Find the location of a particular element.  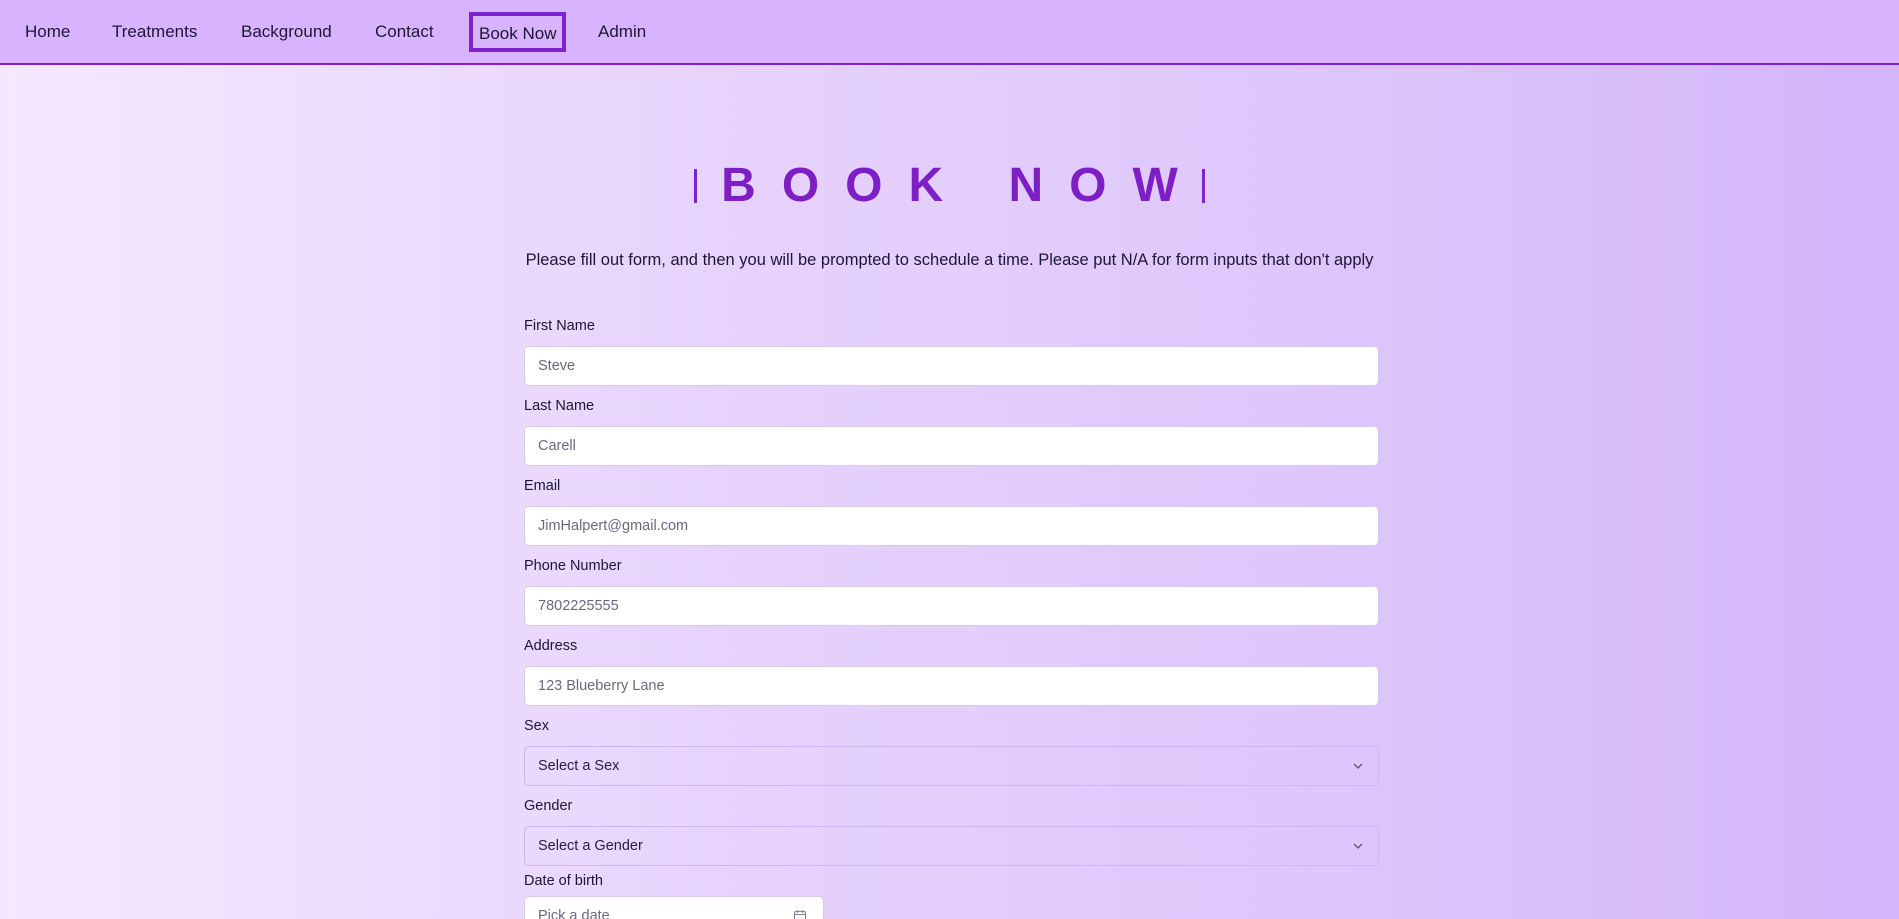

nav-home-link: Home is located at coordinates (47, 32).